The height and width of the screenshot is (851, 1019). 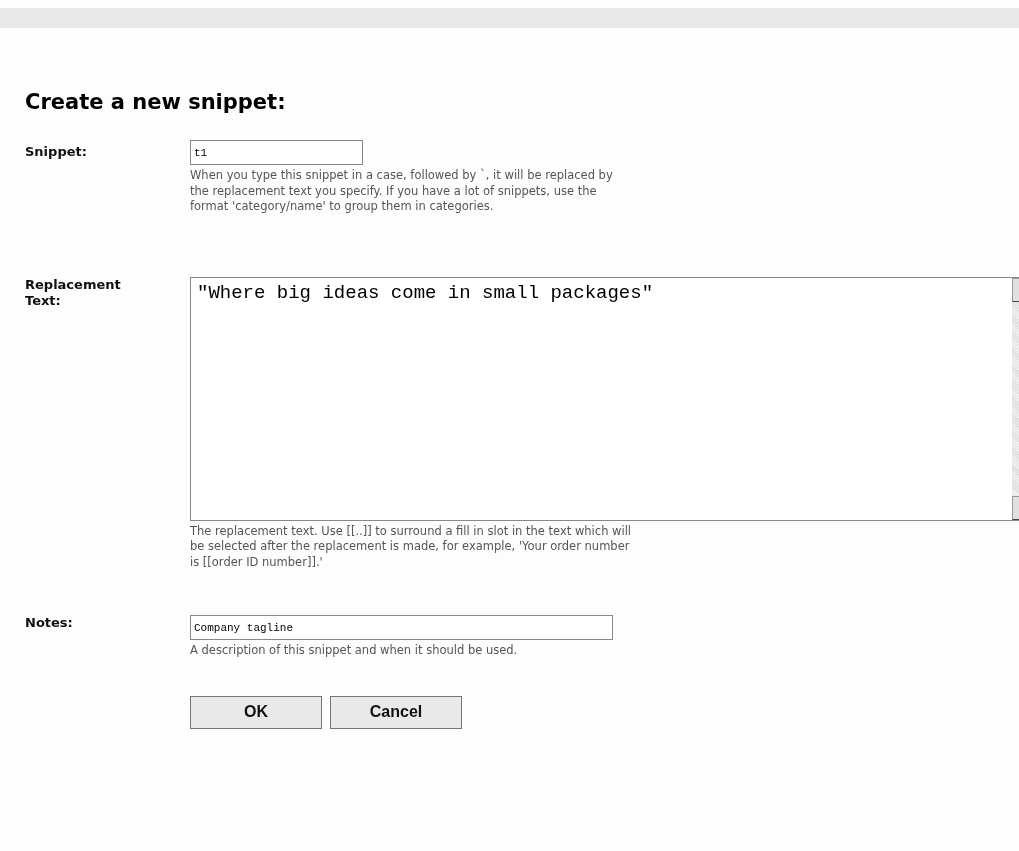 What do you see at coordinates (276, 152) in the screenshot?
I see `snippet-input: t1` at bounding box center [276, 152].